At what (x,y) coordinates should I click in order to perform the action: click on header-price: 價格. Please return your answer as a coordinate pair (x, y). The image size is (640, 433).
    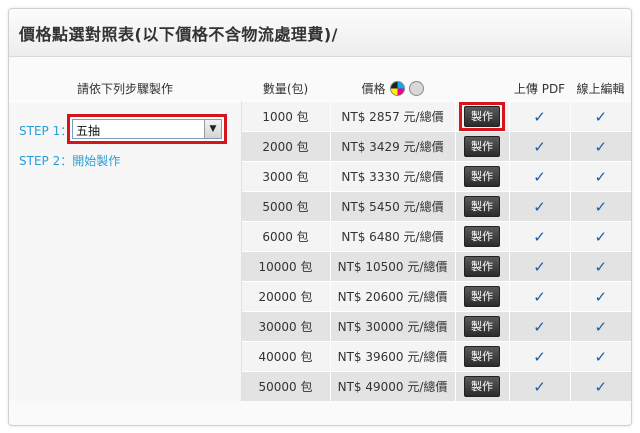
    Looking at the image, I should click on (392, 88).